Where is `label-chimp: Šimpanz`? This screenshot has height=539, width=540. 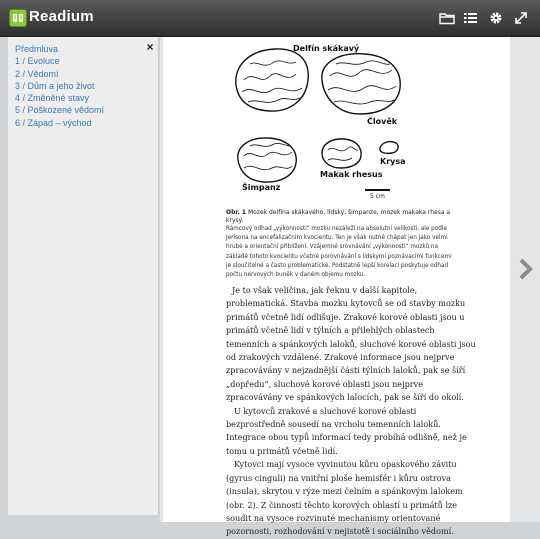 label-chimp: Šimpanz is located at coordinates (261, 187).